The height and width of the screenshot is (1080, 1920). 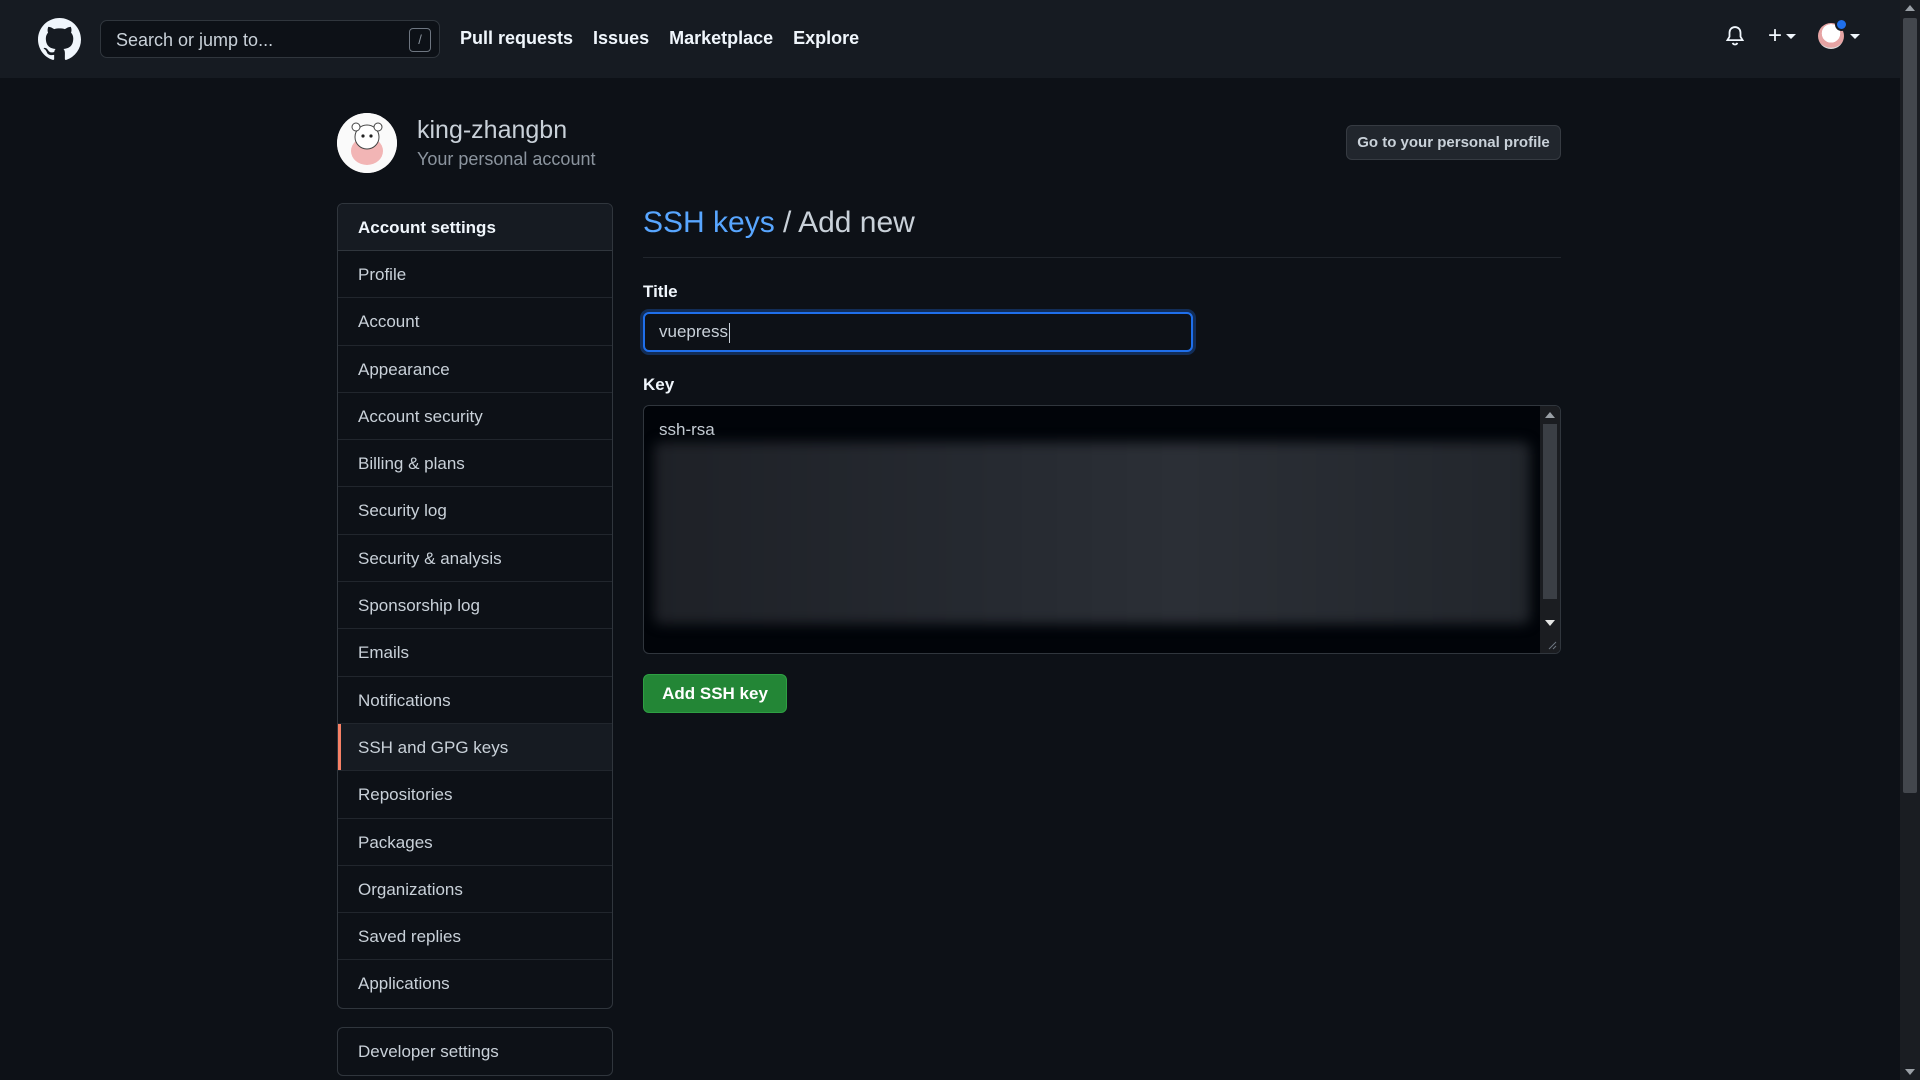 I want to click on sidebar-item-notifications: Notifications, so click(x=475, y=700).